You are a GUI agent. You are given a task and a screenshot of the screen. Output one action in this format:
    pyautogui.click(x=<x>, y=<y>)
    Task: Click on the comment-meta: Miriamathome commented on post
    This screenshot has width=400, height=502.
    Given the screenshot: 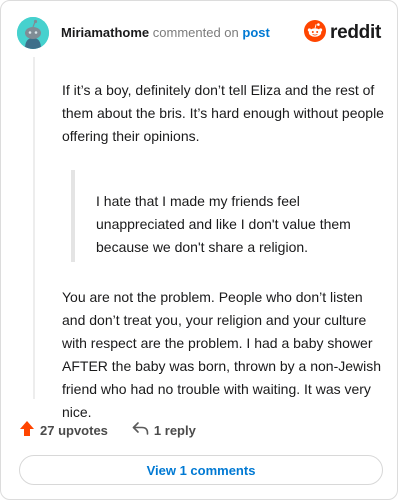 What is the action you would take?
    pyautogui.click(x=165, y=33)
    